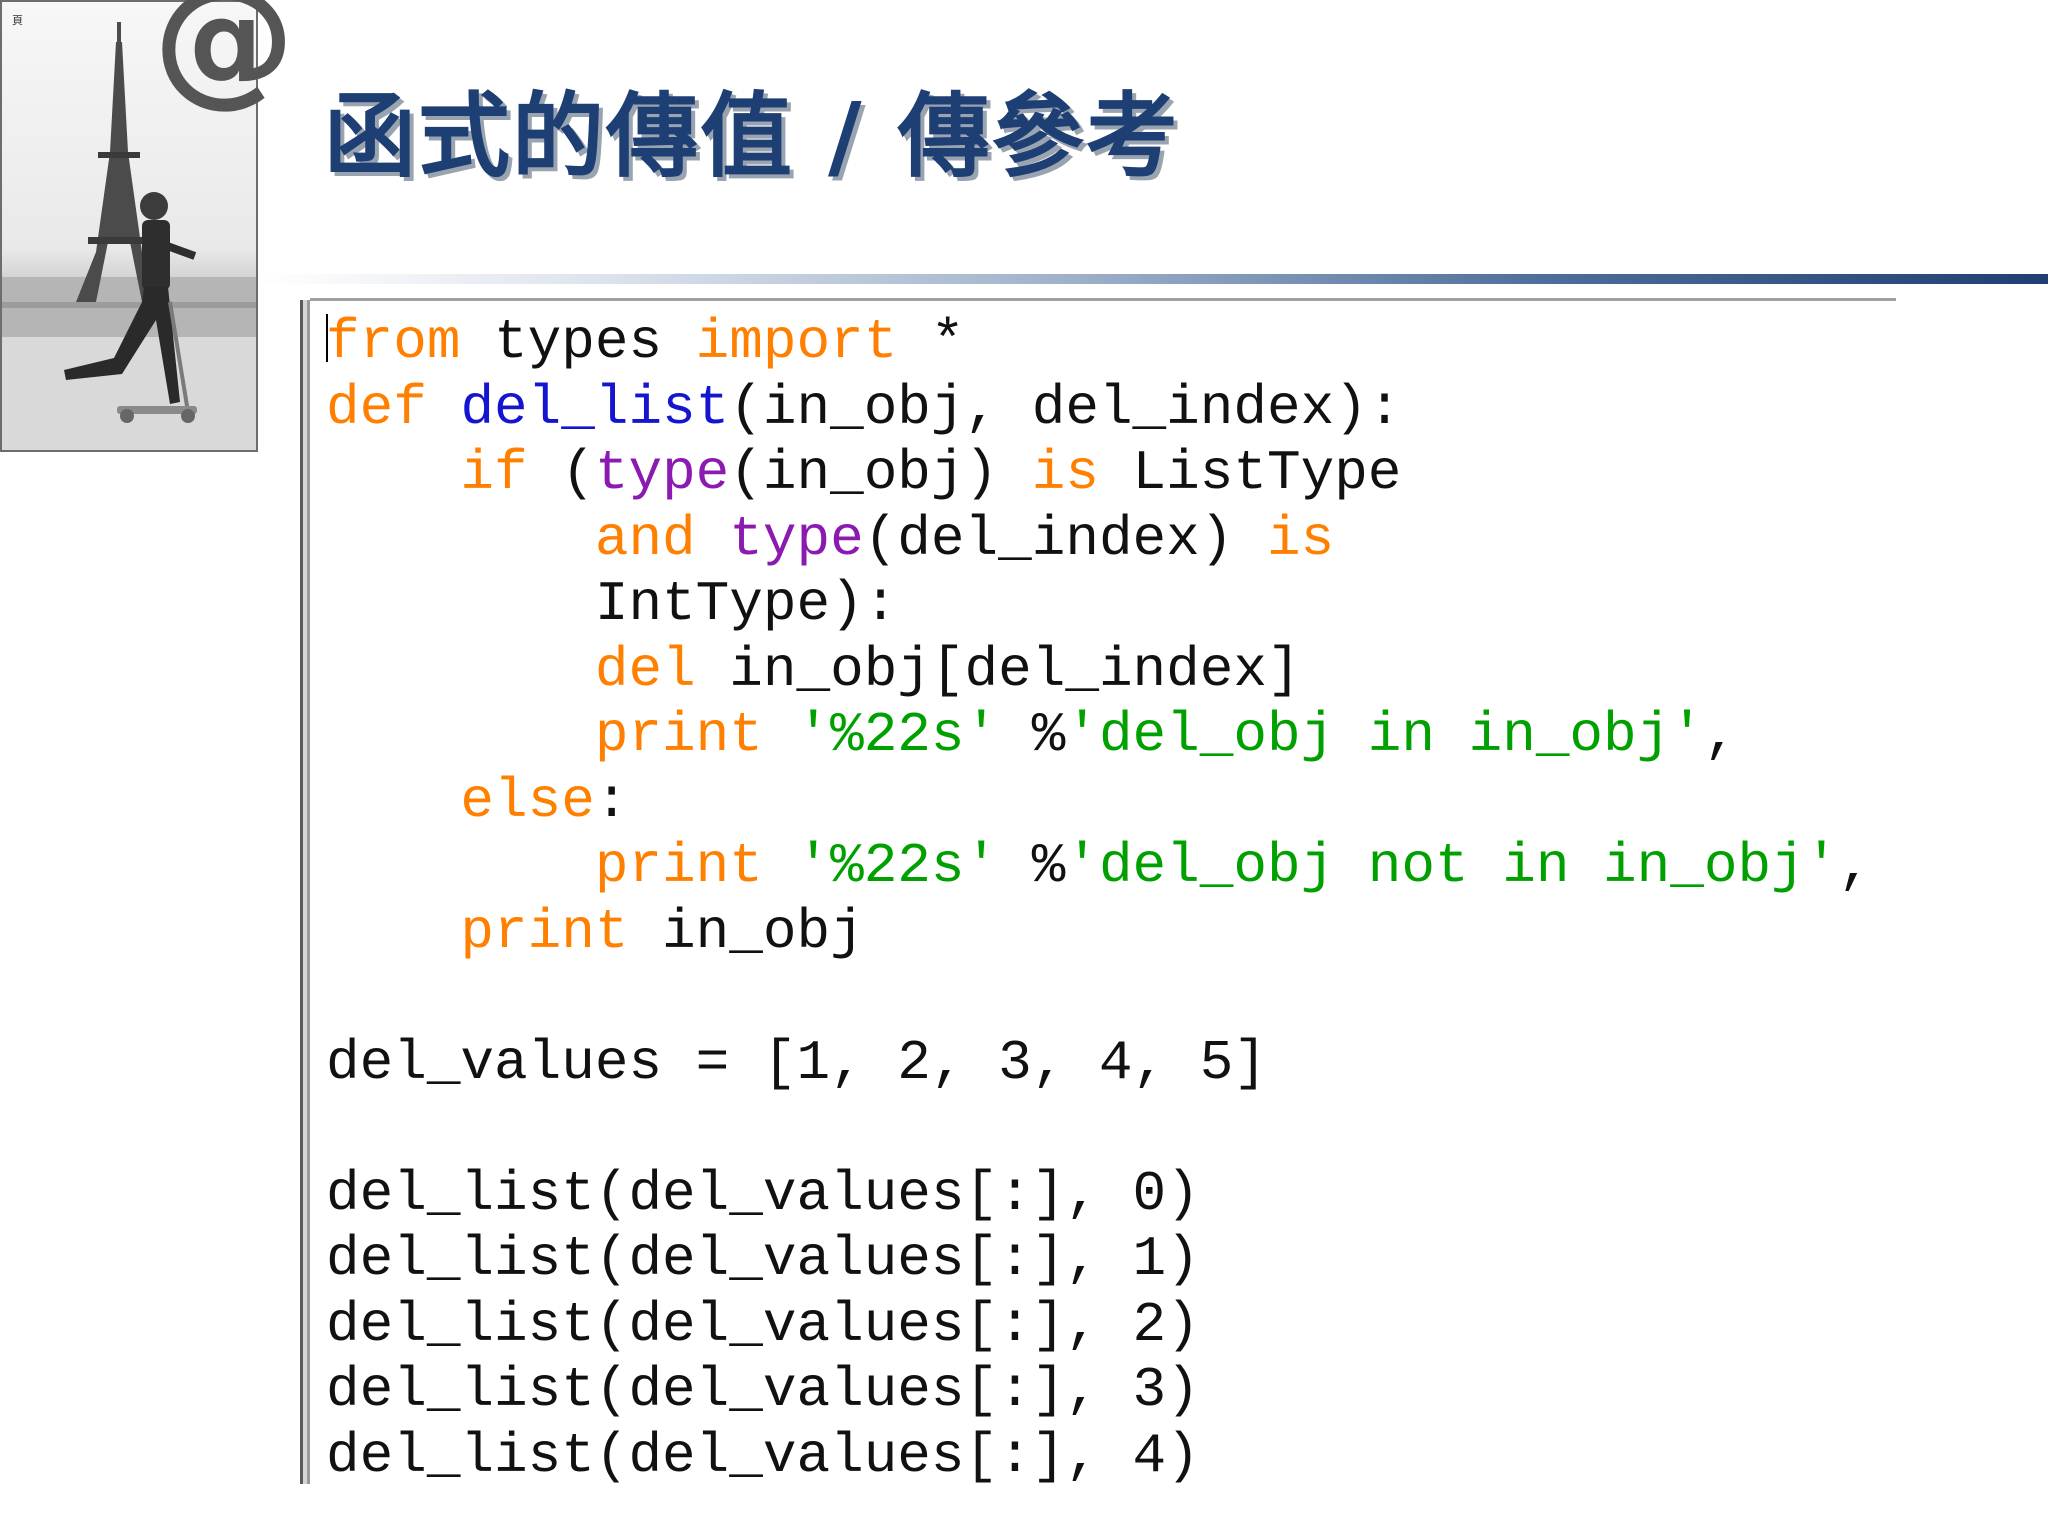 The width and height of the screenshot is (2048, 1536). I want to click on code-line: del_values = [1, 2, 3, 4, 5], so click(1099, 1064).